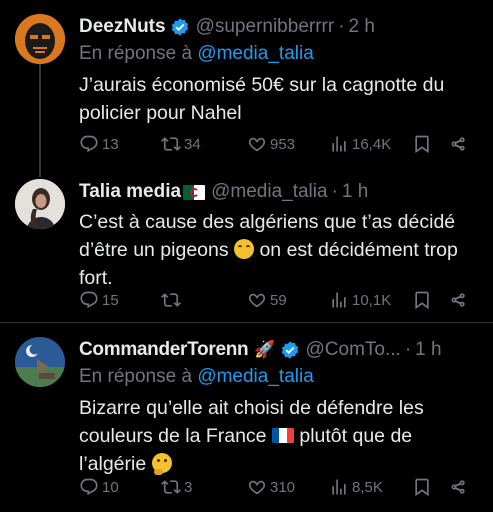  What do you see at coordinates (244, 249) in the screenshot?
I see `grinning-sweat-emoji-icon` at bounding box center [244, 249].